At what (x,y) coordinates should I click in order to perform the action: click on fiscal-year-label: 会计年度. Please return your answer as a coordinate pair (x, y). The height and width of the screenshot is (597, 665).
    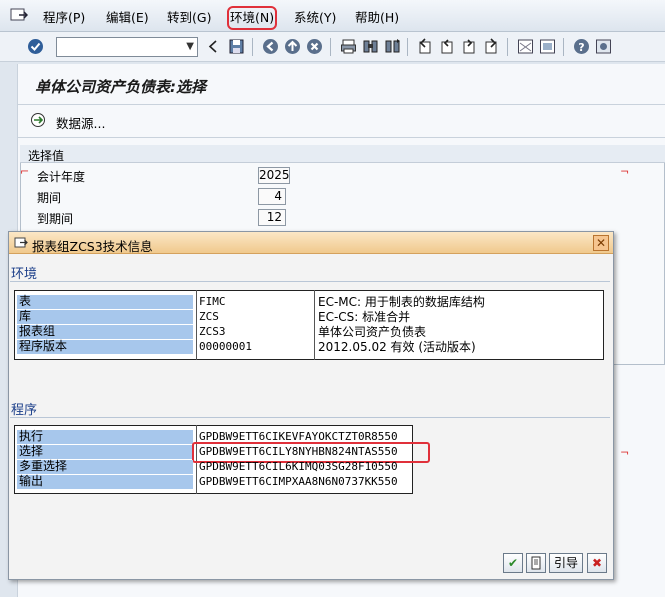
    Looking at the image, I should click on (61, 177).